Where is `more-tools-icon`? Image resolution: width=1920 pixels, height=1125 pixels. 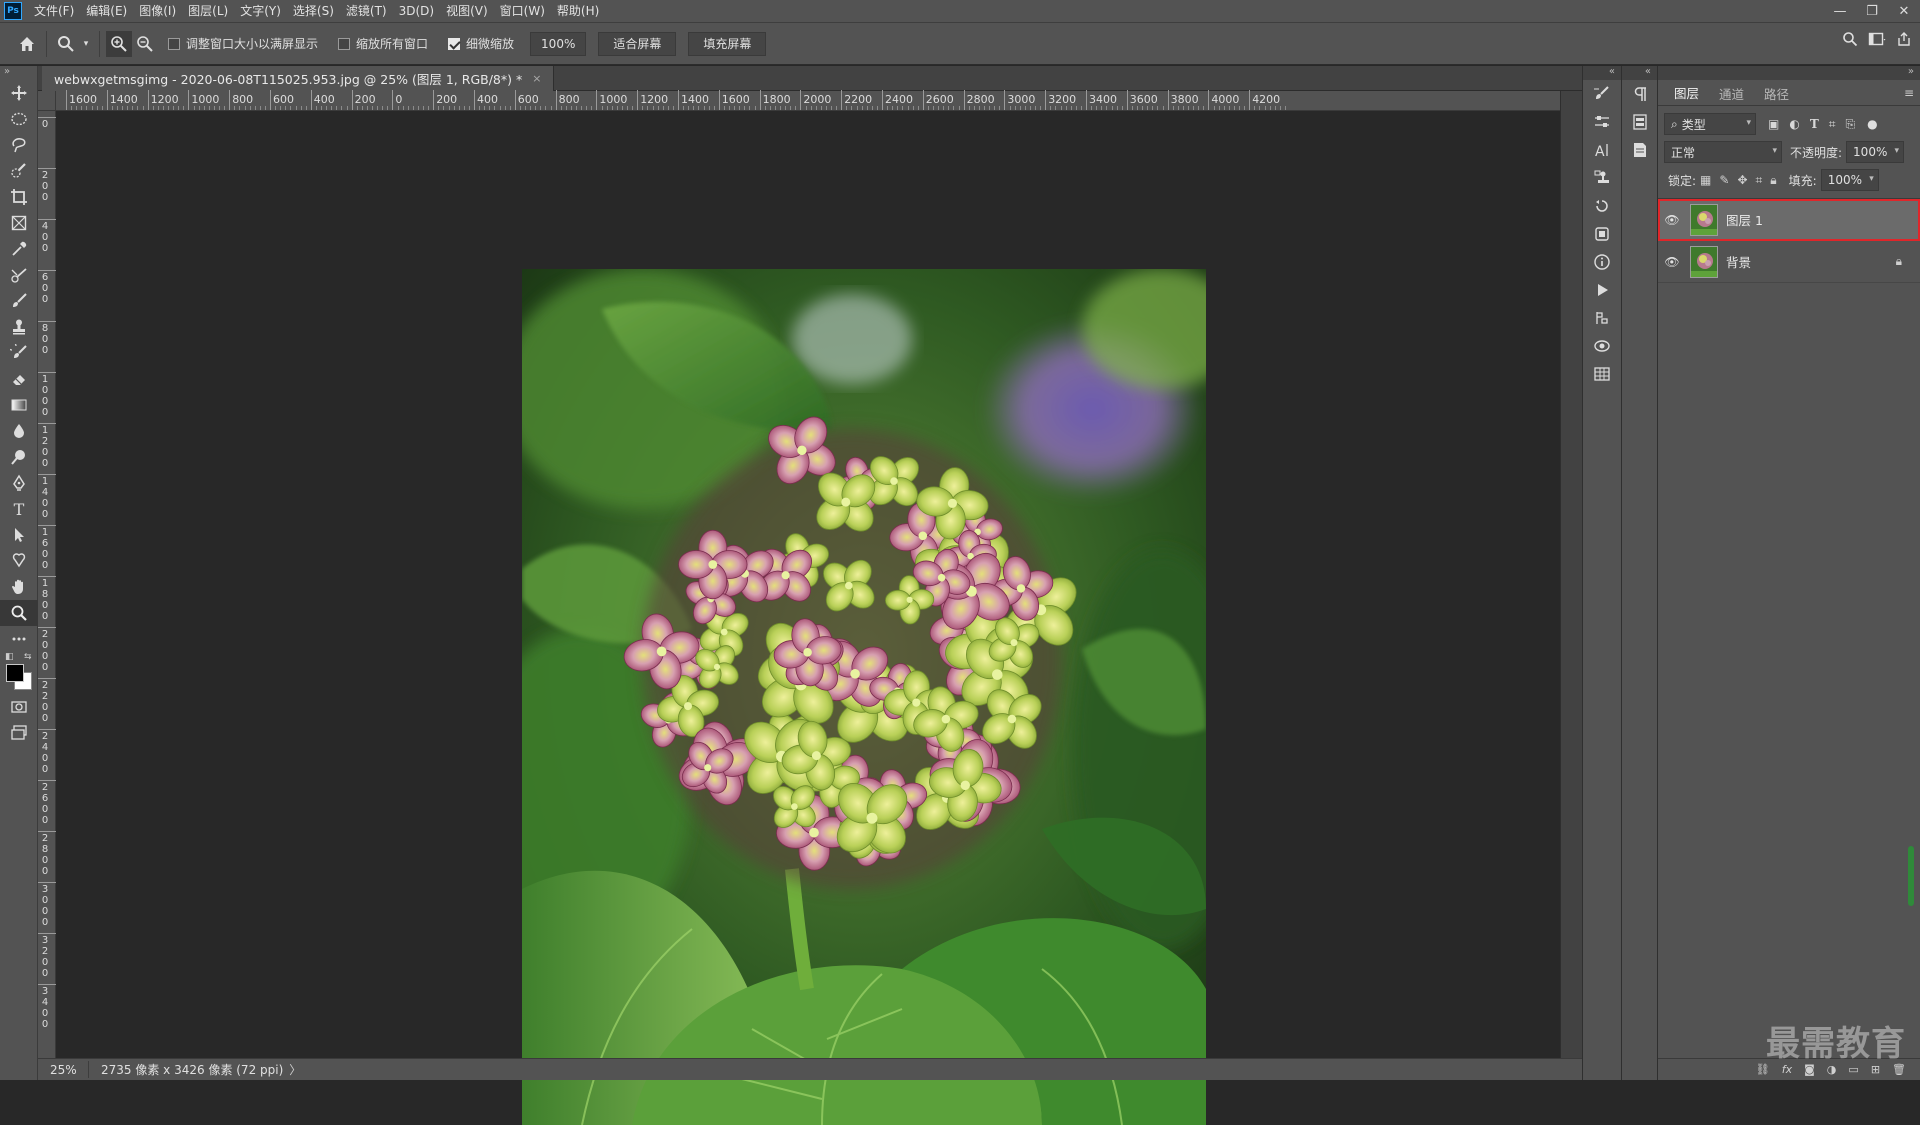
more-tools-icon is located at coordinates (19, 639).